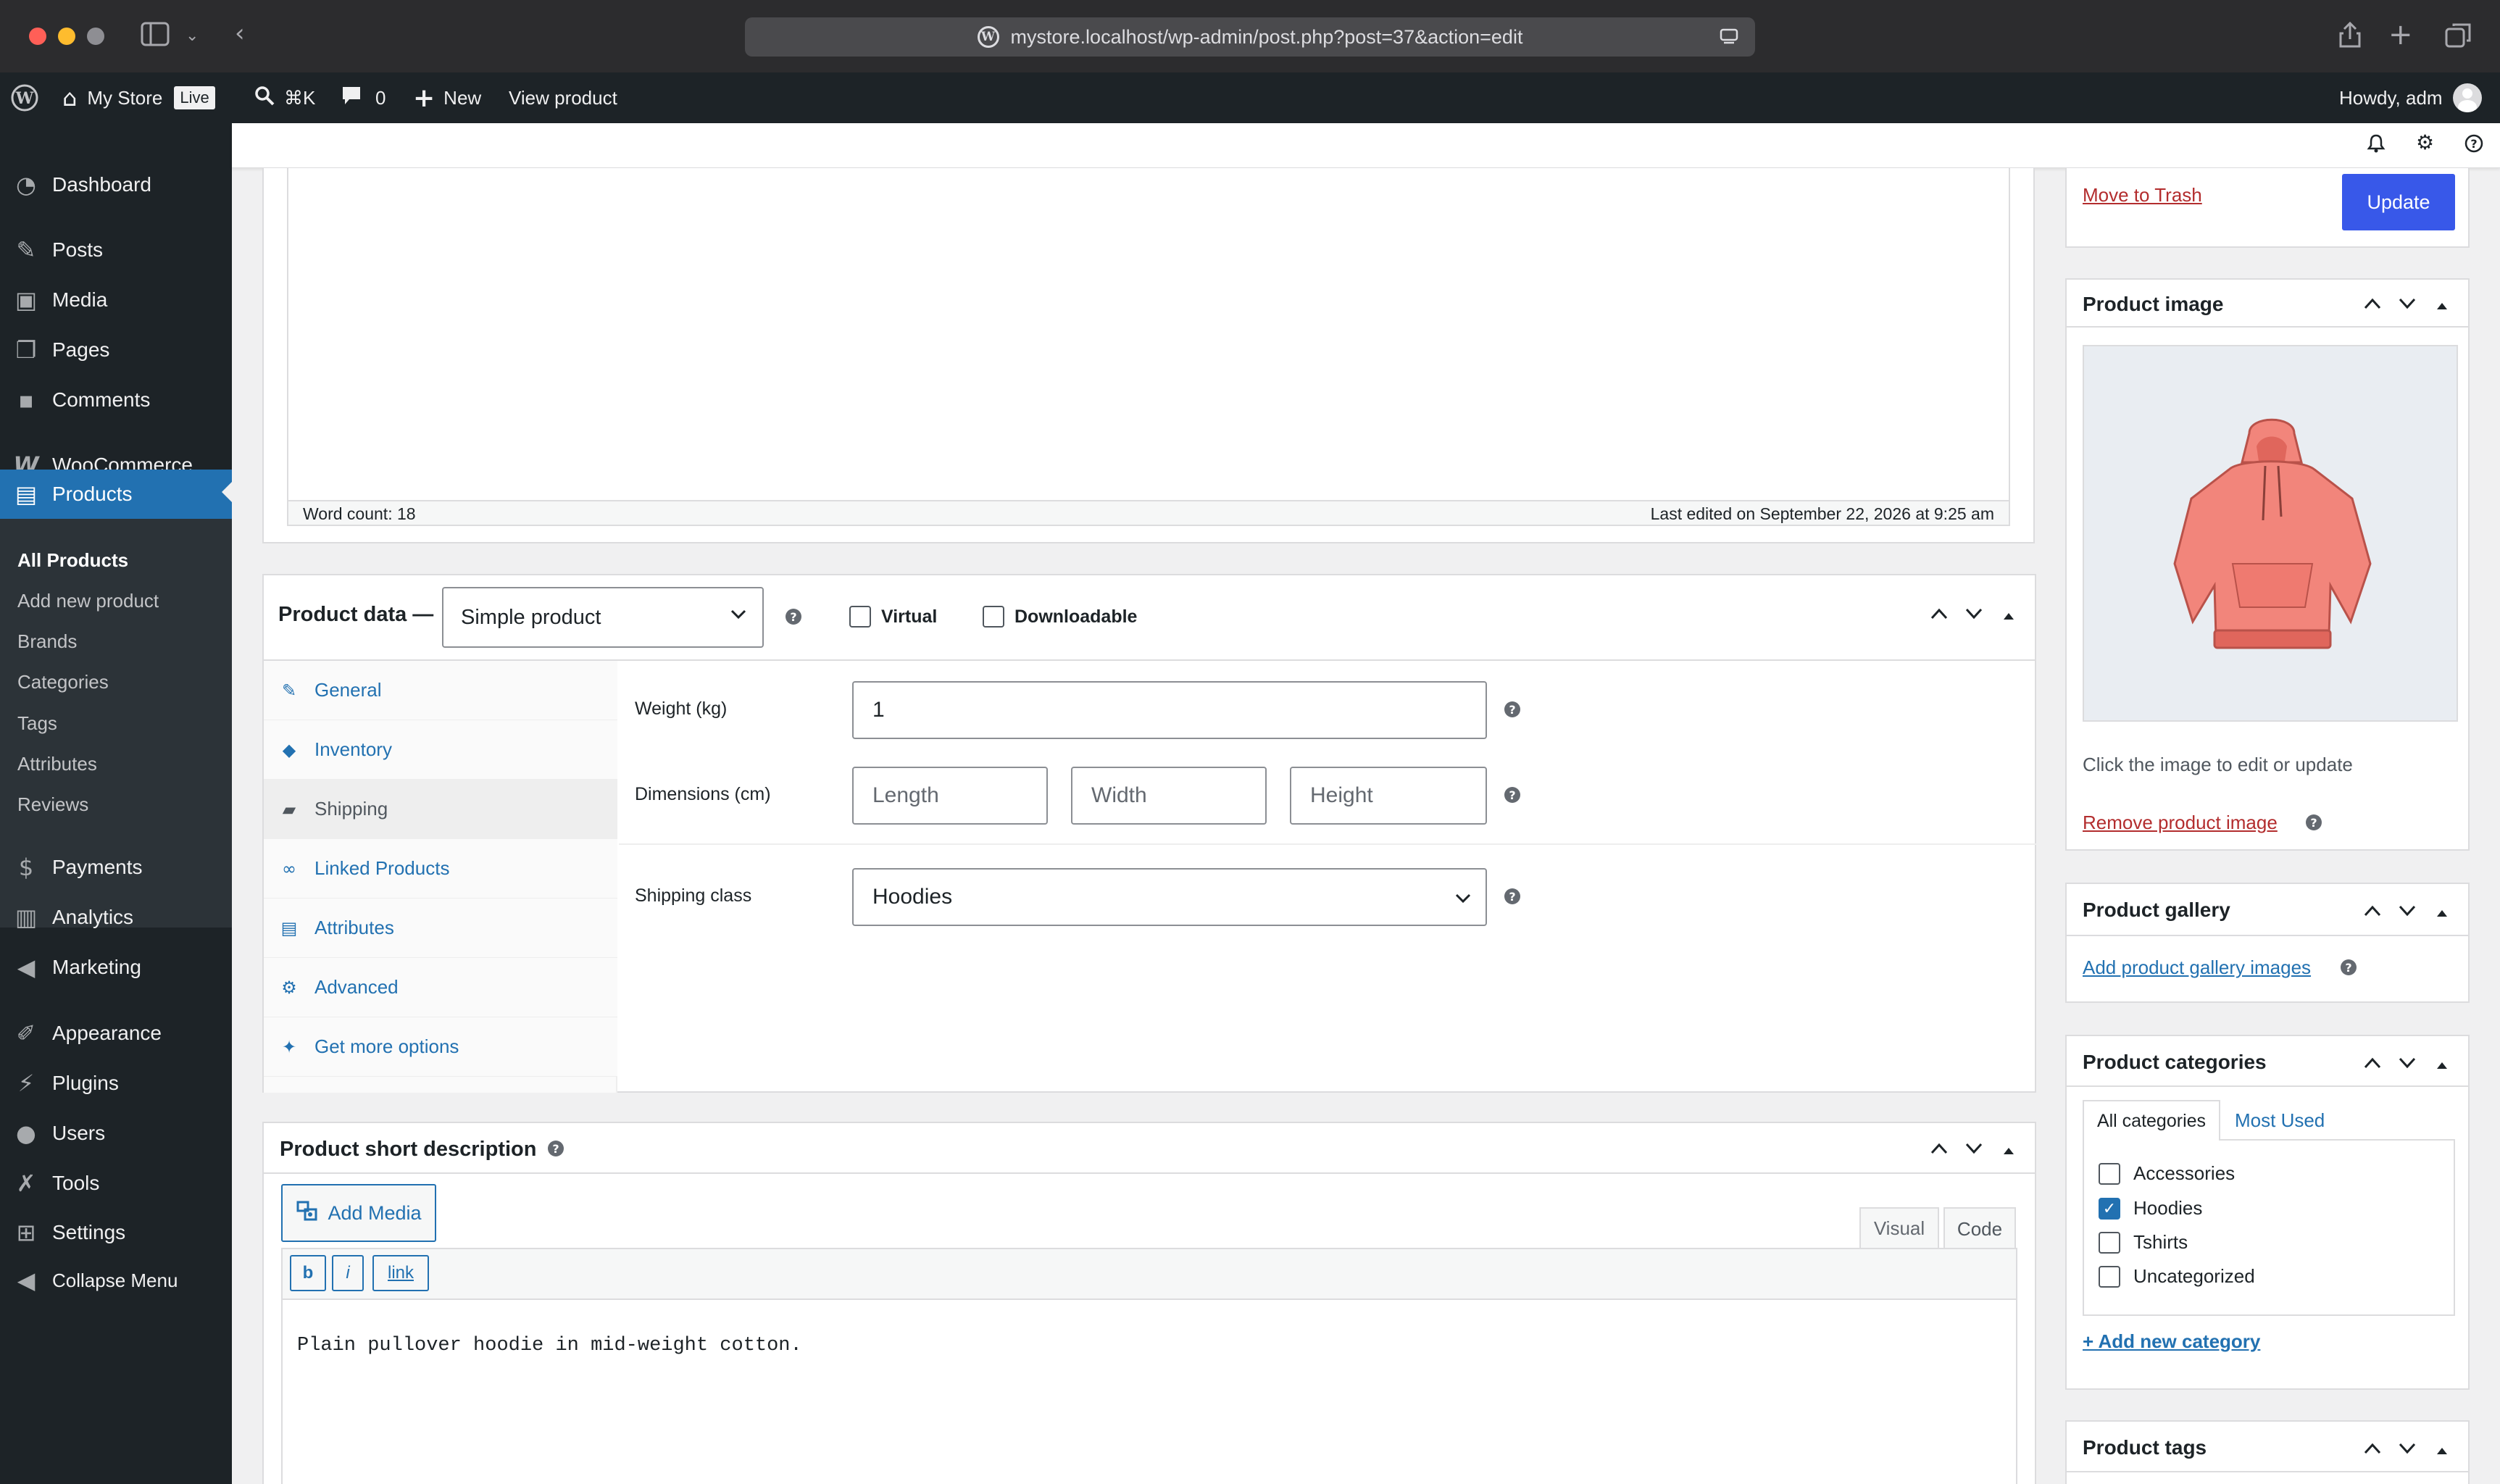  What do you see at coordinates (603, 617) in the screenshot?
I see `product-type-select: Simple product` at bounding box center [603, 617].